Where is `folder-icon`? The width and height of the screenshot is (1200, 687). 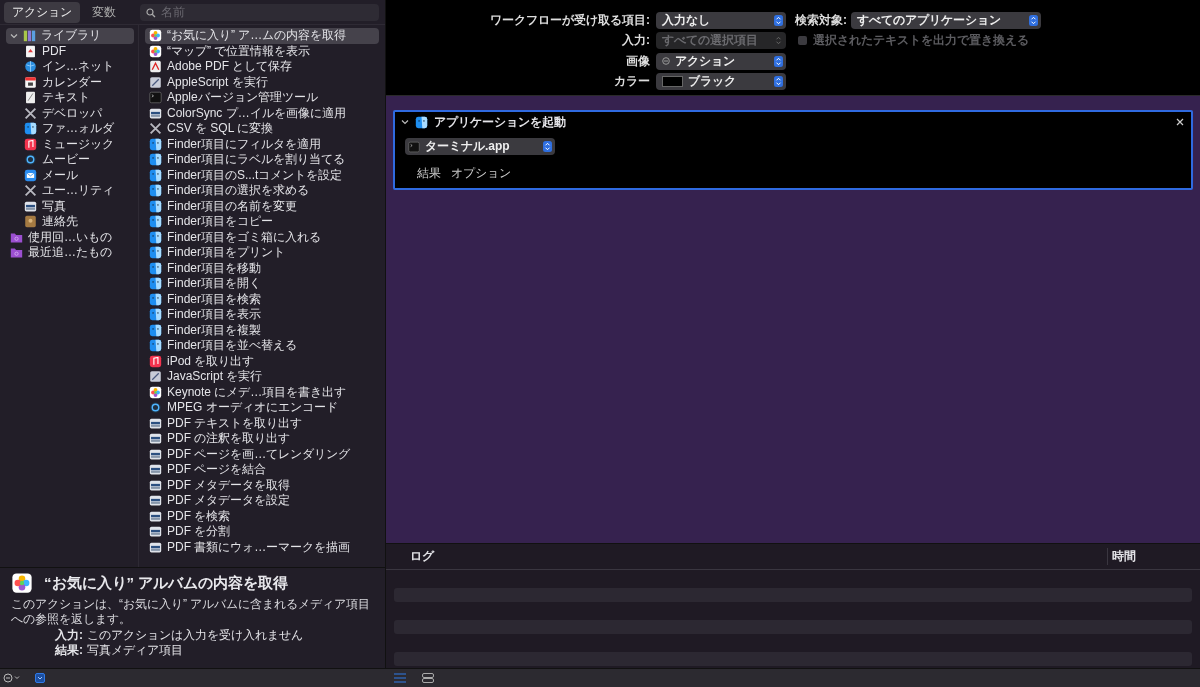 folder-icon is located at coordinates (16, 237).